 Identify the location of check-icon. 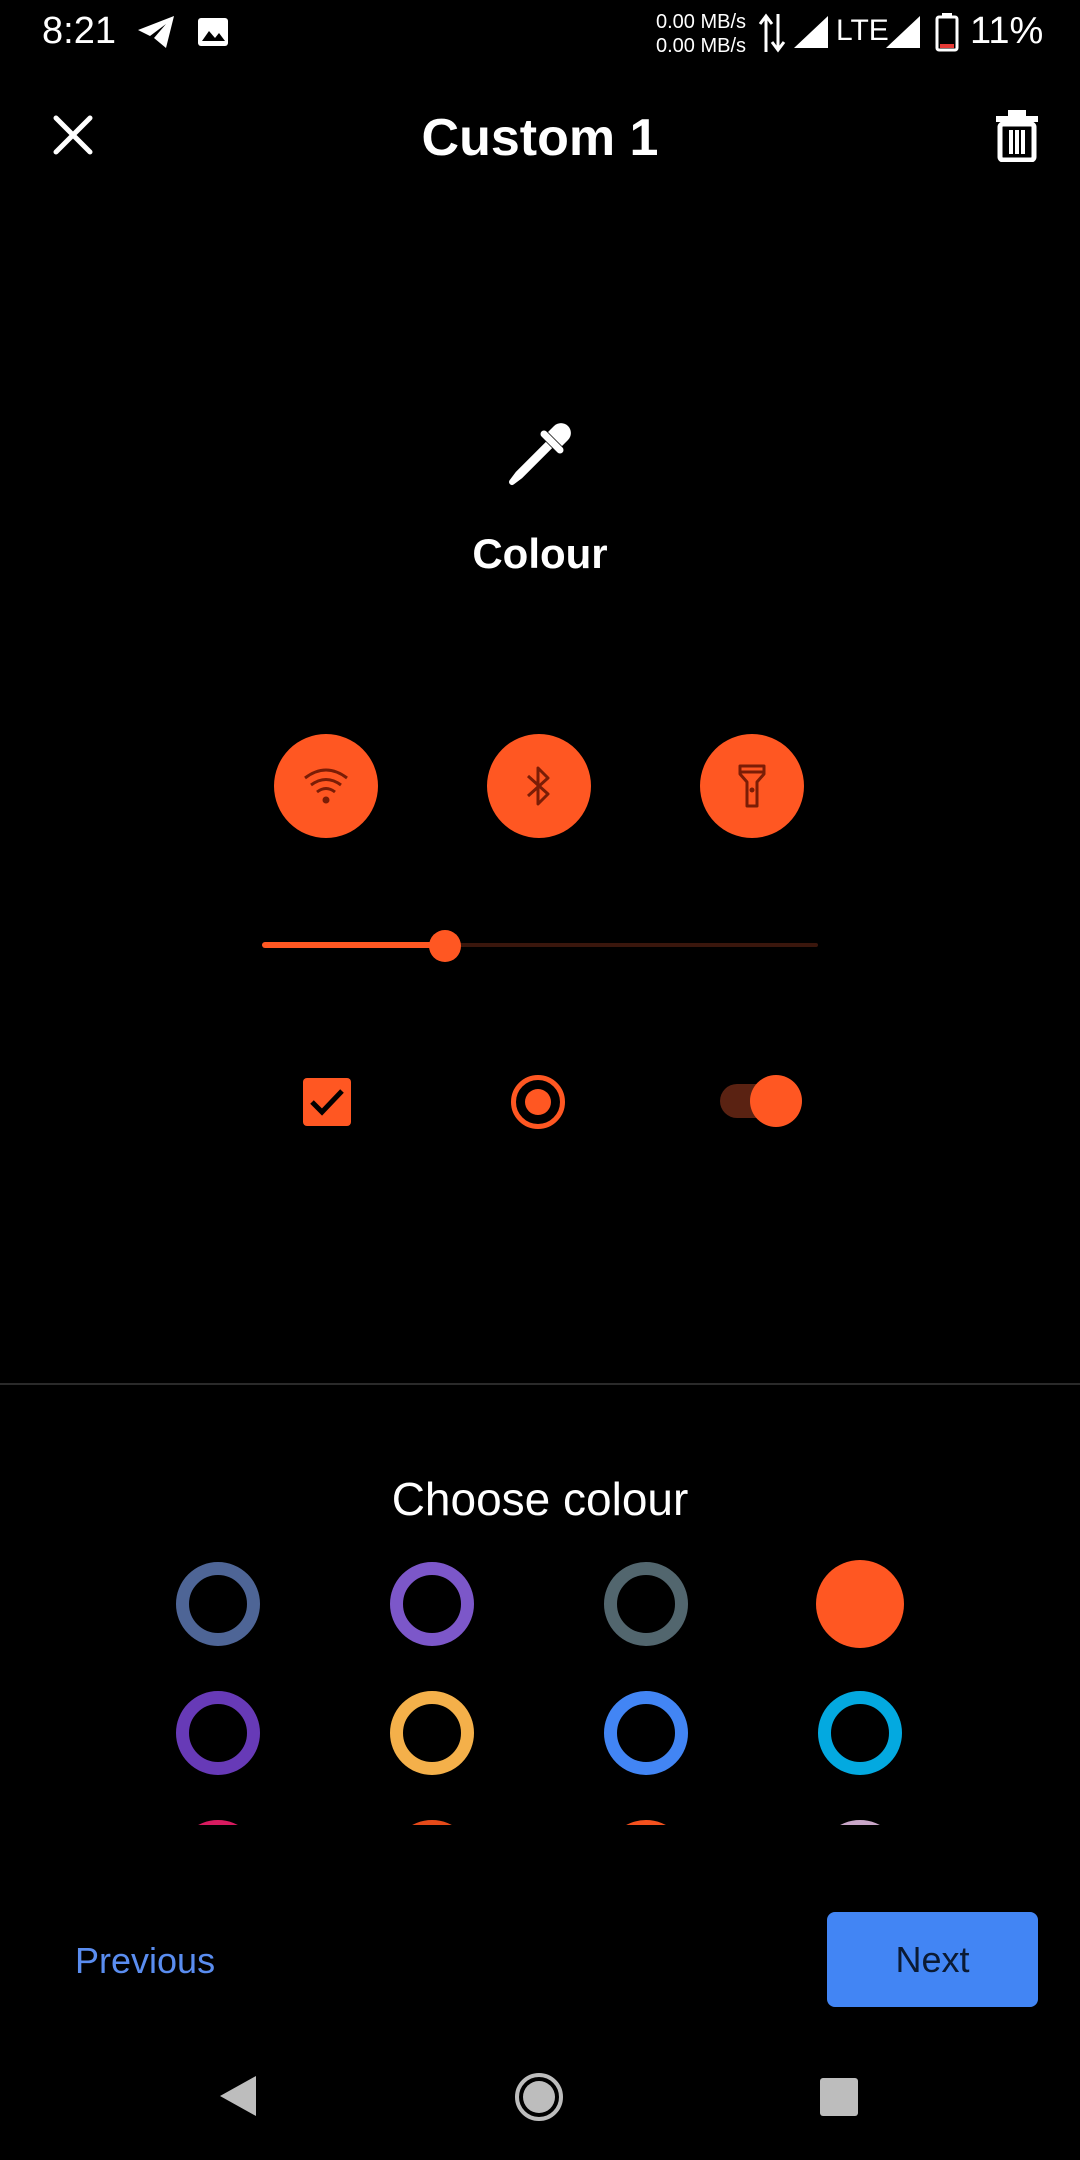
(327, 1102).